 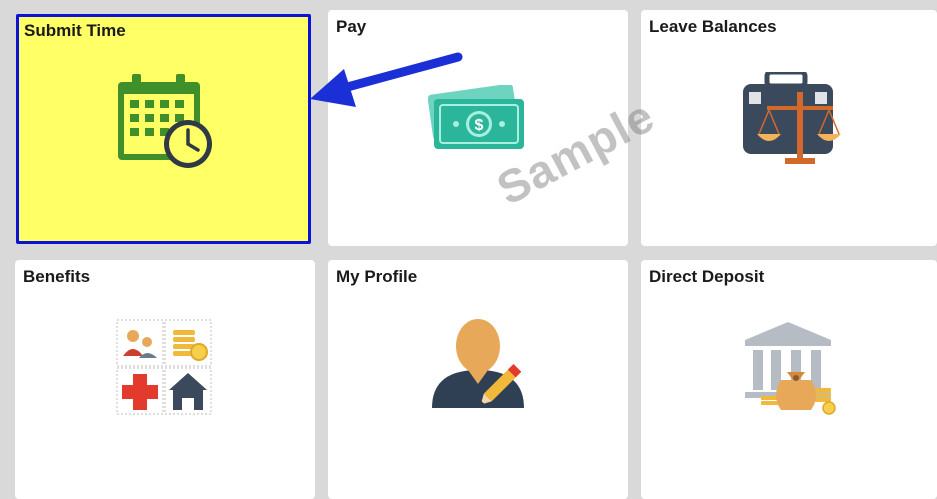 What do you see at coordinates (790, 368) in the screenshot?
I see `bank-moneybag-icon` at bounding box center [790, 368].